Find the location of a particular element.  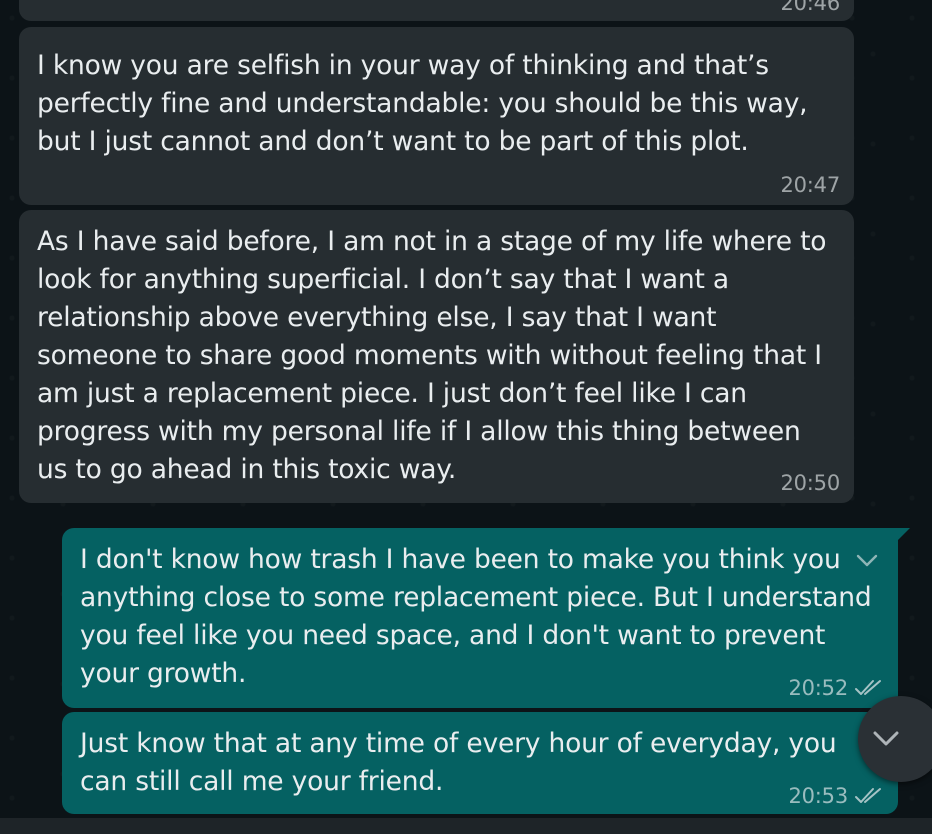

message-time: 20:50 is located at coordinates (810, 483).